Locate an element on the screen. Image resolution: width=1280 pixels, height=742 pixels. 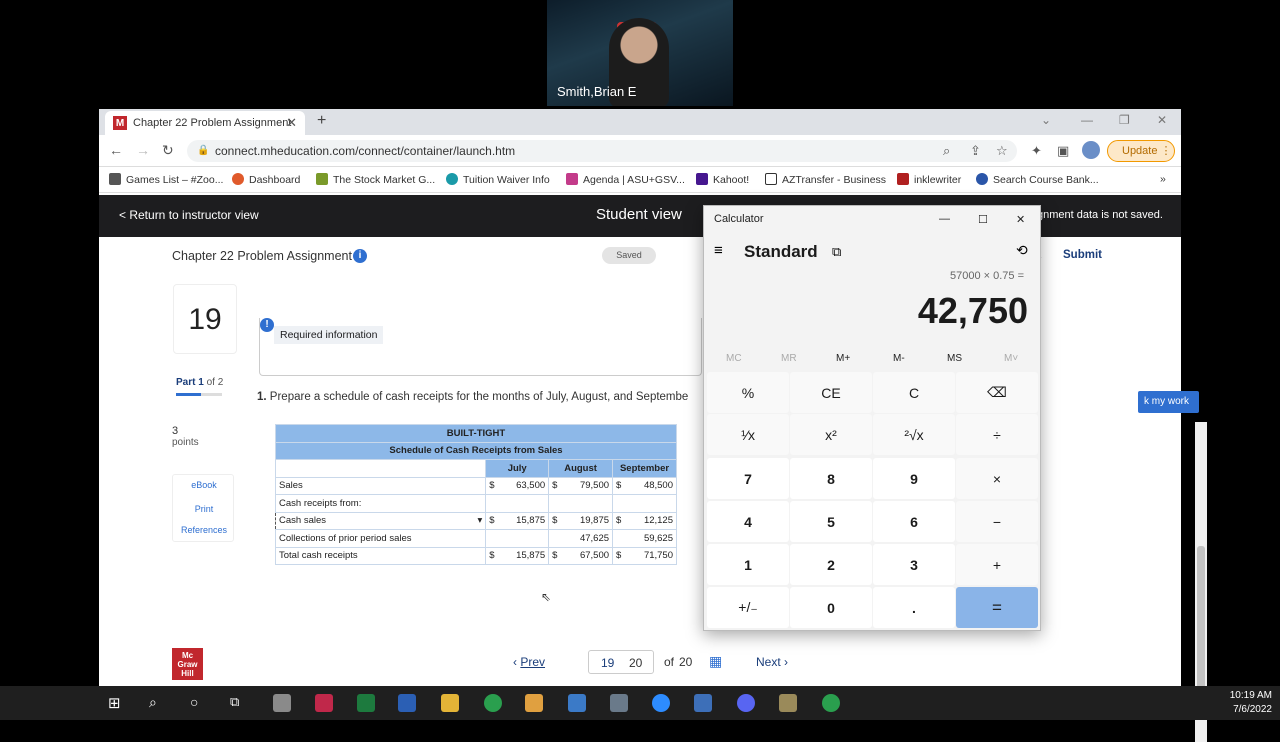
menu-icon: ≡ is located at coordinates (718, 250).